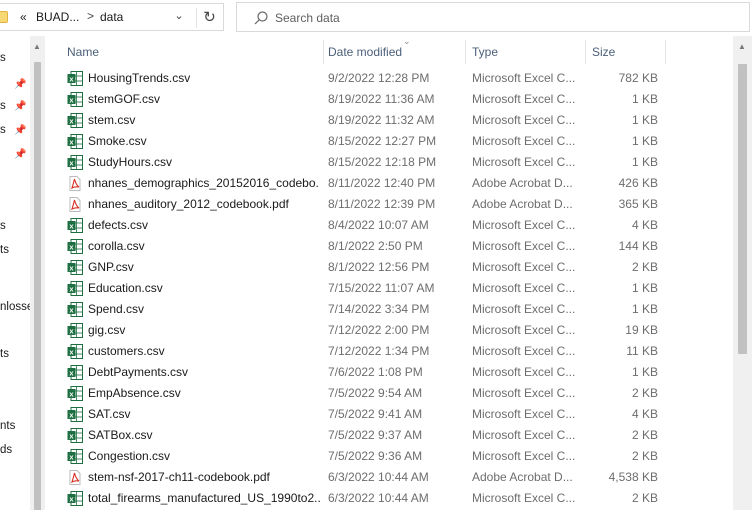  What do you see at coordinates (378, 225) in the screenshot?
I see `file-date-modified: 8/4/2022 10:07 AM` at bounding box center [378, 225].